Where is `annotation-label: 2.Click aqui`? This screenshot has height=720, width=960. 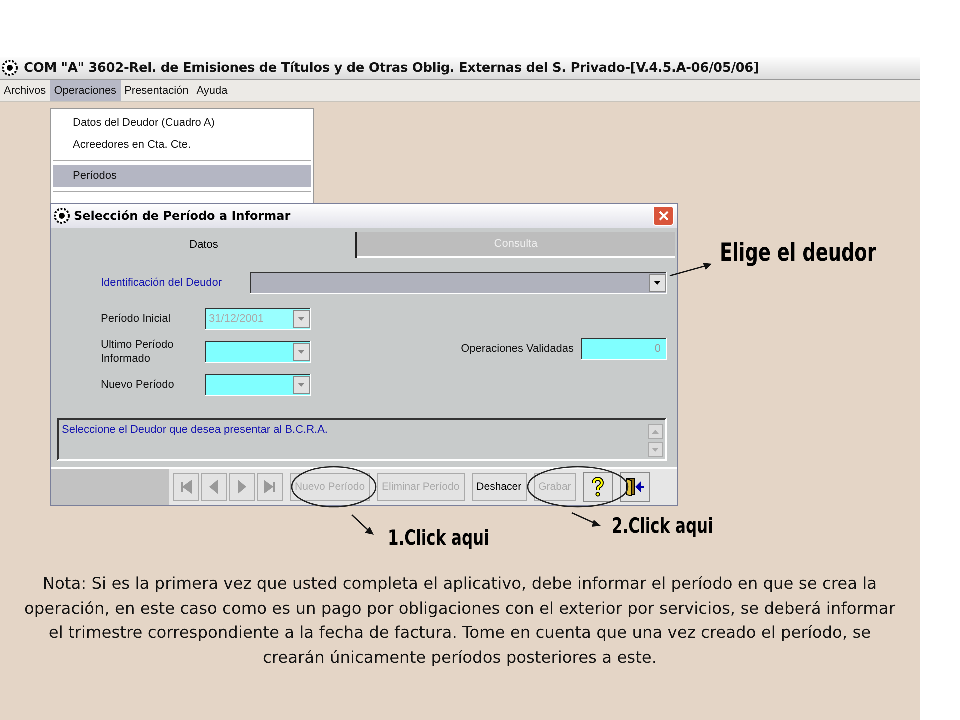 annotation-label: 2.Click aqui is located at coordinates (663, 526).